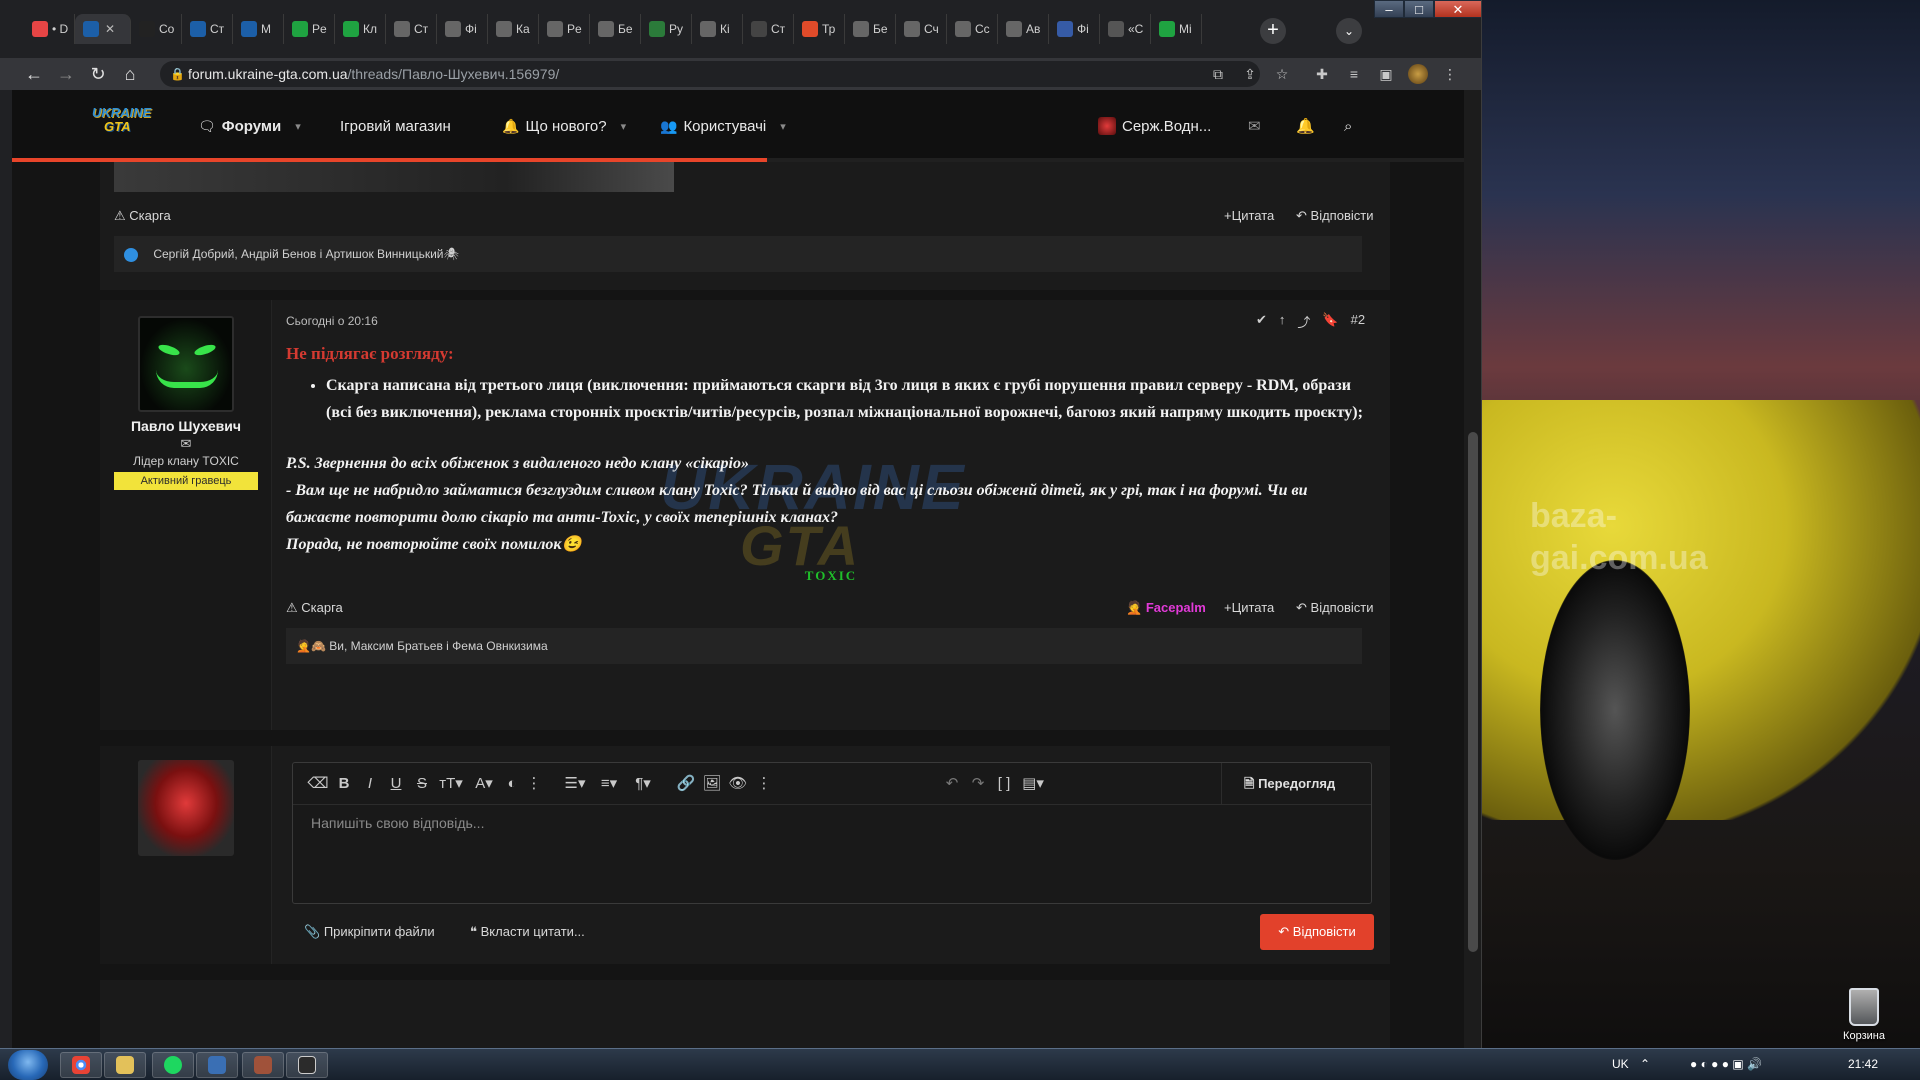 This screenshot has height=1080, width=1920. I want to click on tab-search-button: ⌄, so click(1349, 31).